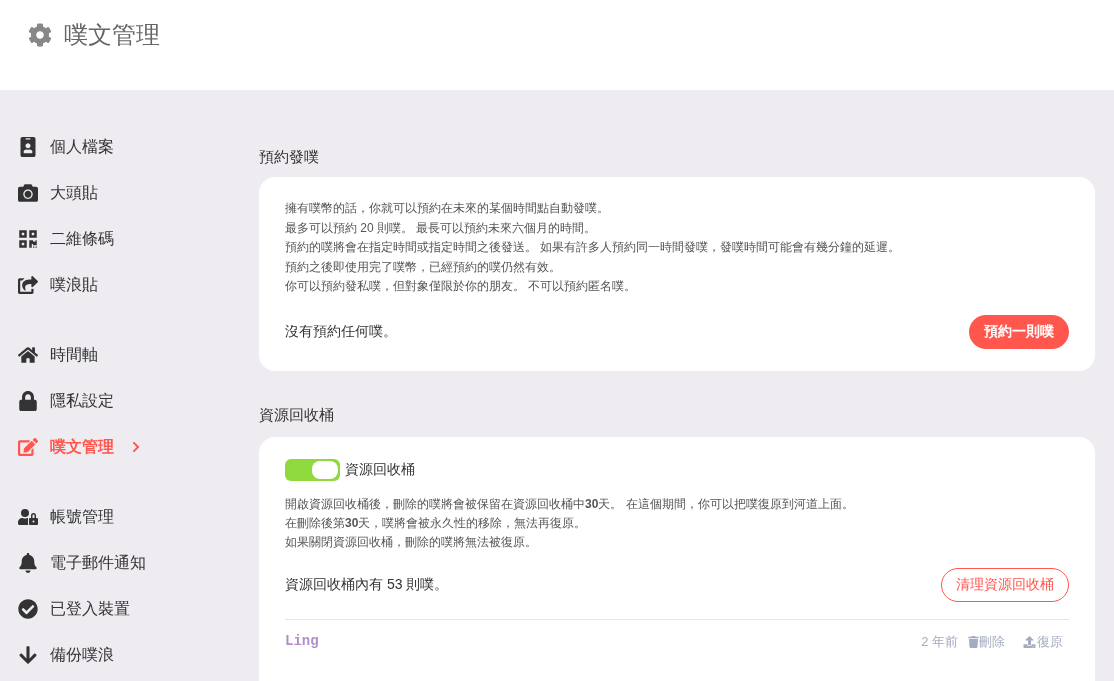  I want to click on sidebar-item: 隱私設定, so click(129, 401).